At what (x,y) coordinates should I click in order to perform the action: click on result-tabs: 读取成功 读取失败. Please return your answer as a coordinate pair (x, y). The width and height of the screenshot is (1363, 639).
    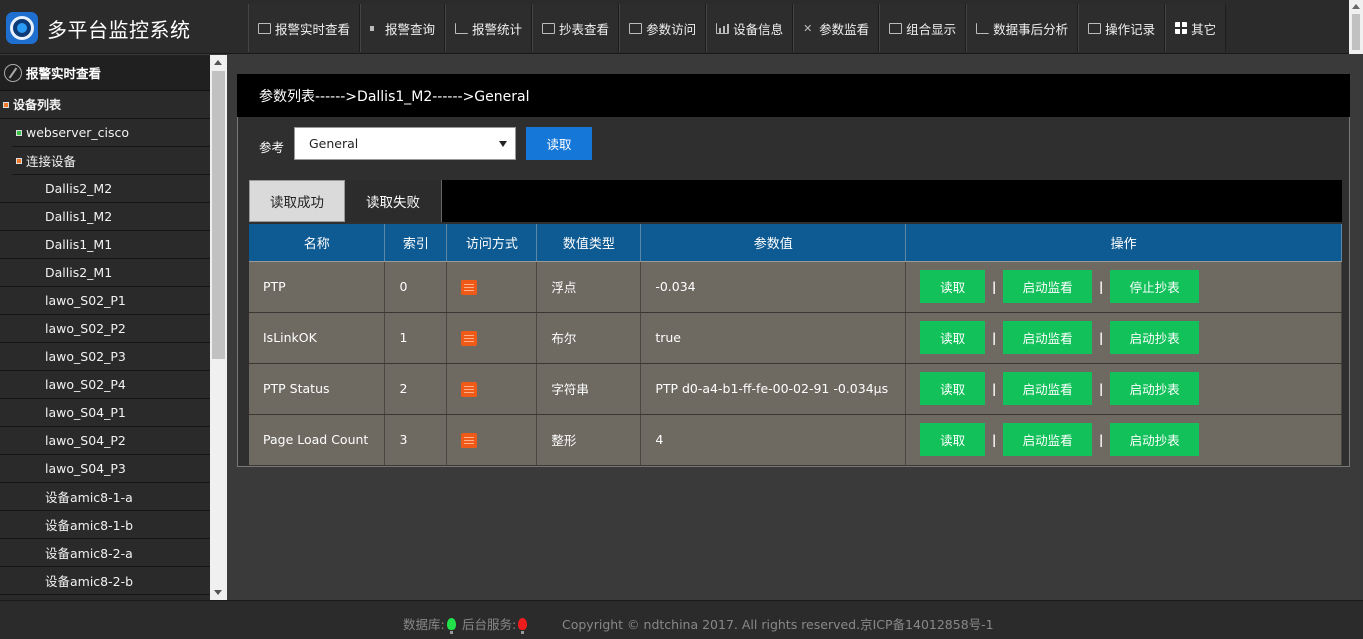
    Looking at the image, I should click on (795, 201).